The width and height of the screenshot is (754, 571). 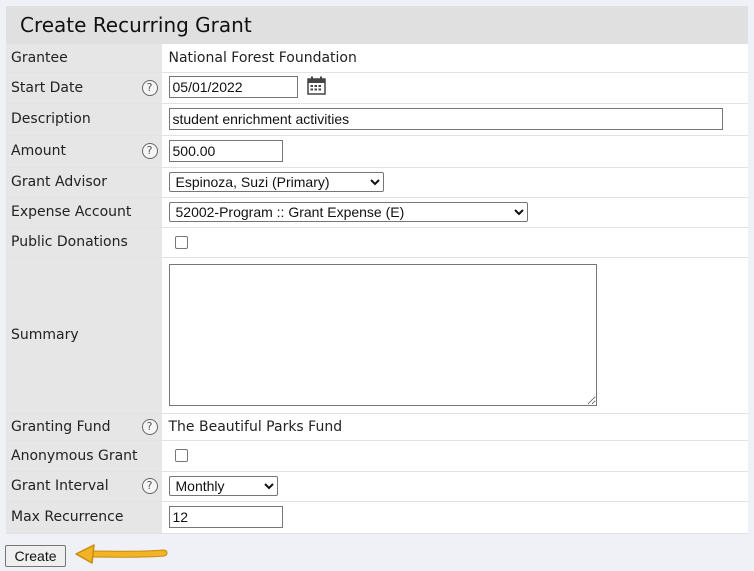 What do you see at coordinates (455, 427) in the screenshot?
I see `granting-fund-value: The Beautiful Parks Fund` at bounding box center [455, 427].